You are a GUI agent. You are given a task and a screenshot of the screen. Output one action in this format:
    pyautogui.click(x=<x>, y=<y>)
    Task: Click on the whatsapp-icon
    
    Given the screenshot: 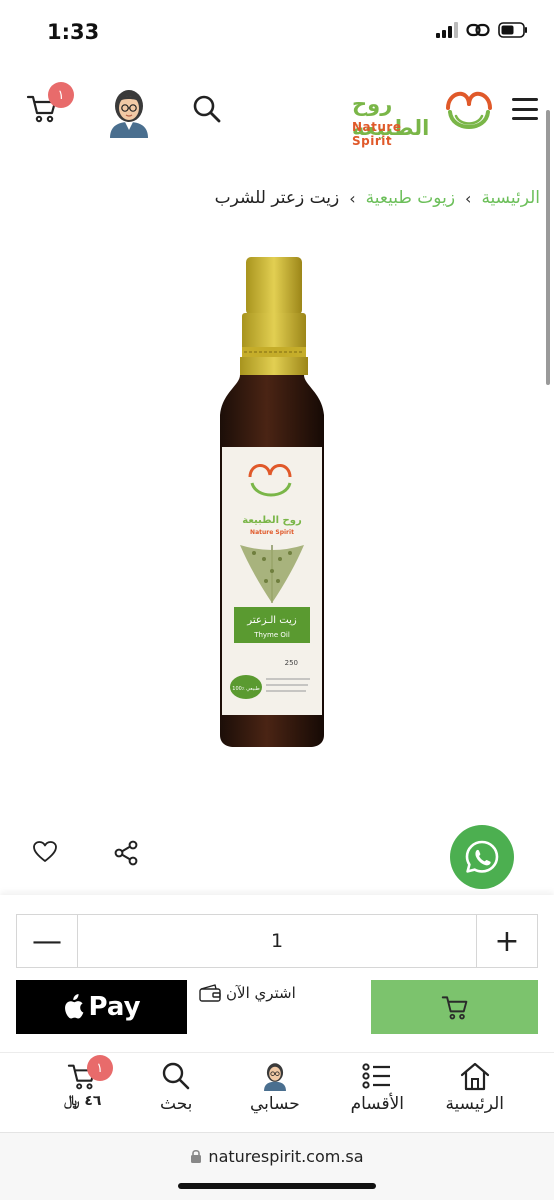 What is the action you would take?
    pyautogui.click(x=482, y=856)
    